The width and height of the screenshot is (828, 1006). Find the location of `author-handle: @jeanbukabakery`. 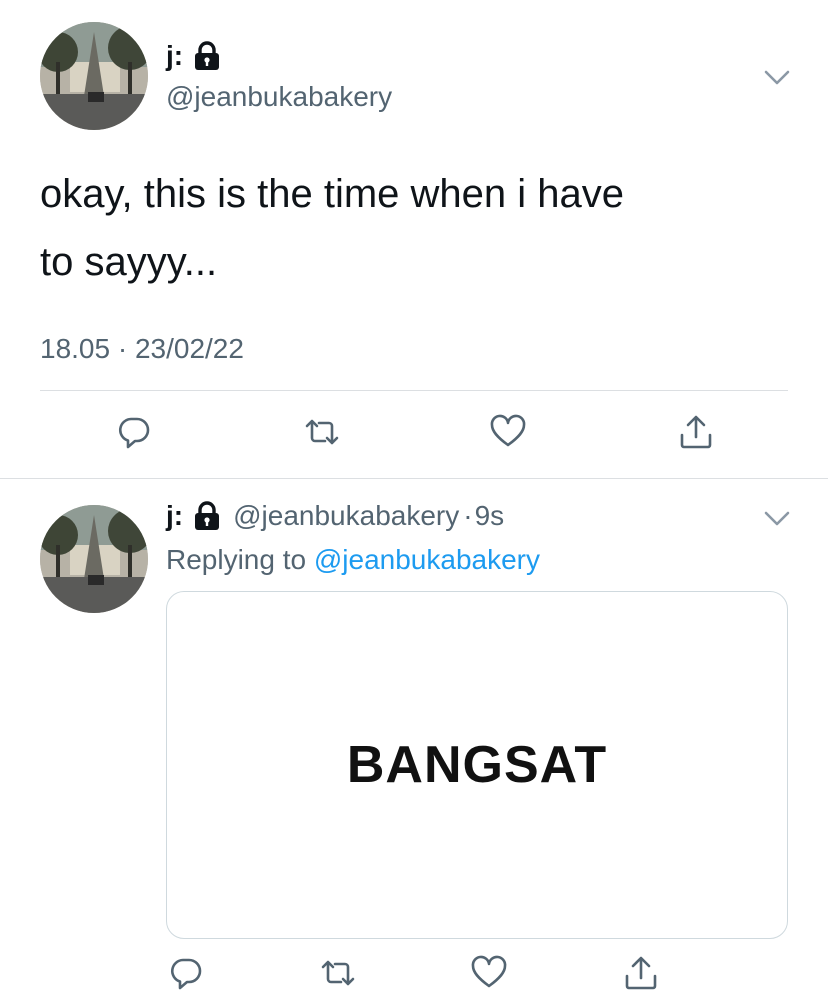

author-handle: @jeanbukabakery is located at coordinates (279, 97).